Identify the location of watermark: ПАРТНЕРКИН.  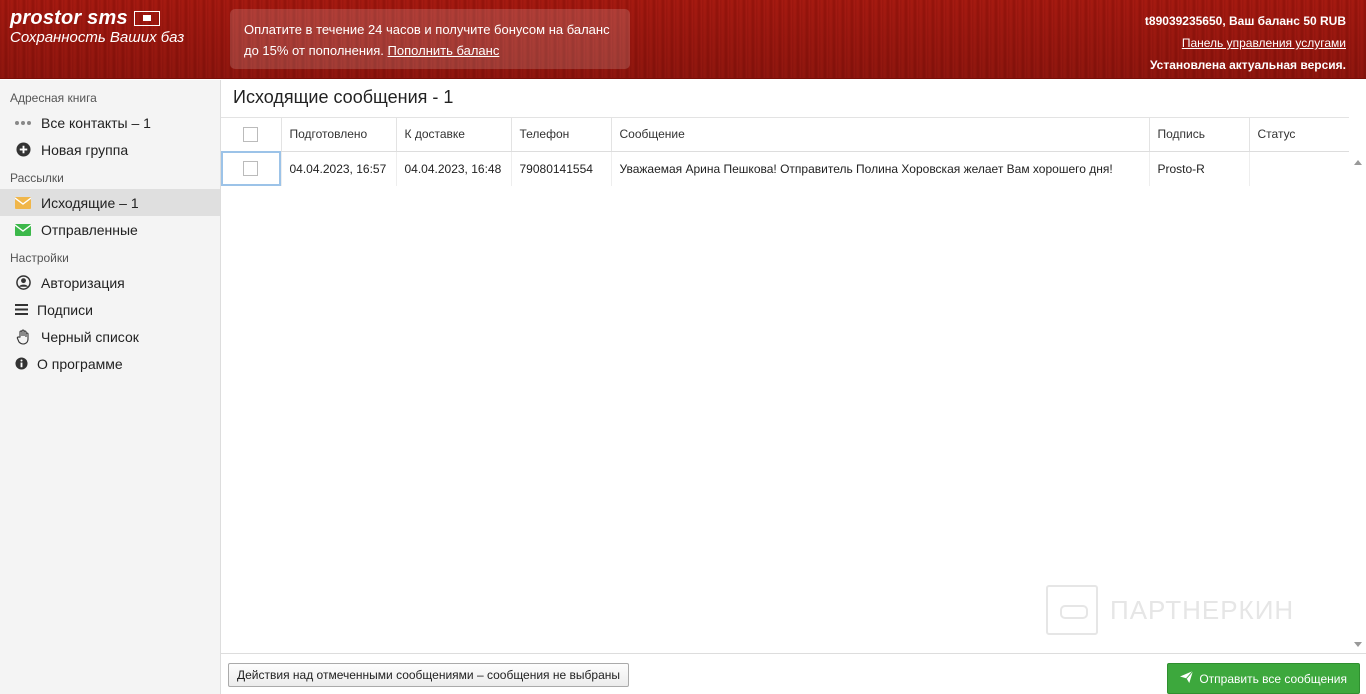
(1170, 610).